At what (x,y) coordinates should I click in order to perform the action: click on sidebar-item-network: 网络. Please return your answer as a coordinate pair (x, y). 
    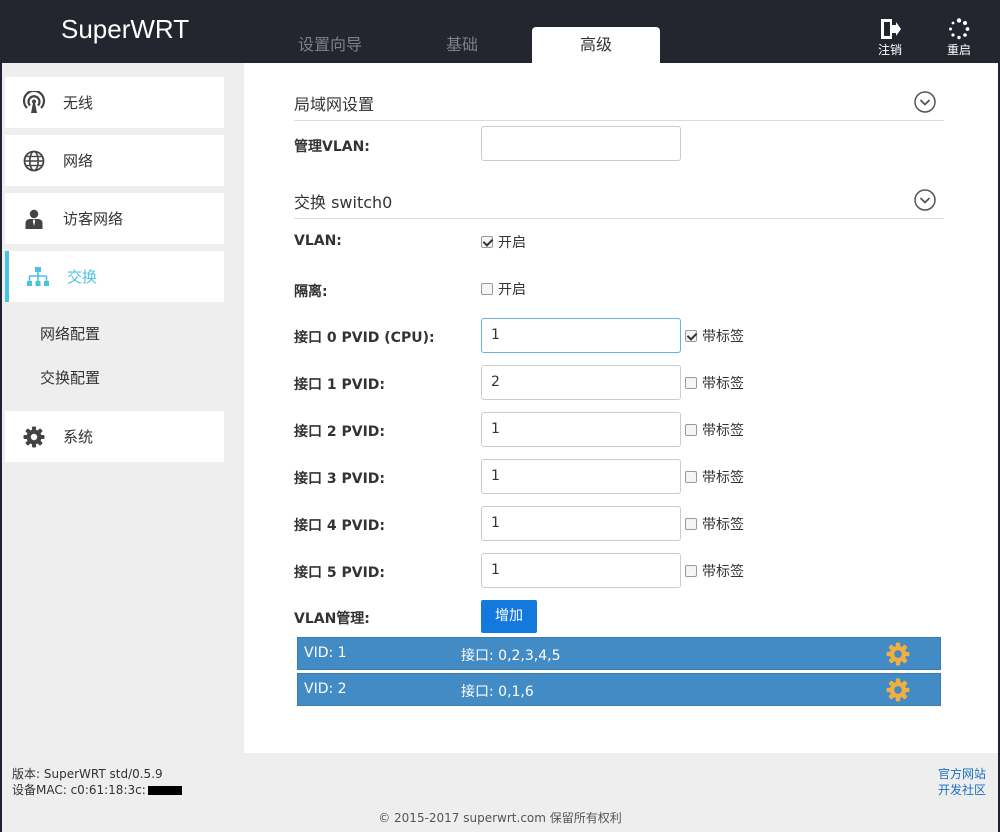
    Looking at the image, I should click on (114, 160).